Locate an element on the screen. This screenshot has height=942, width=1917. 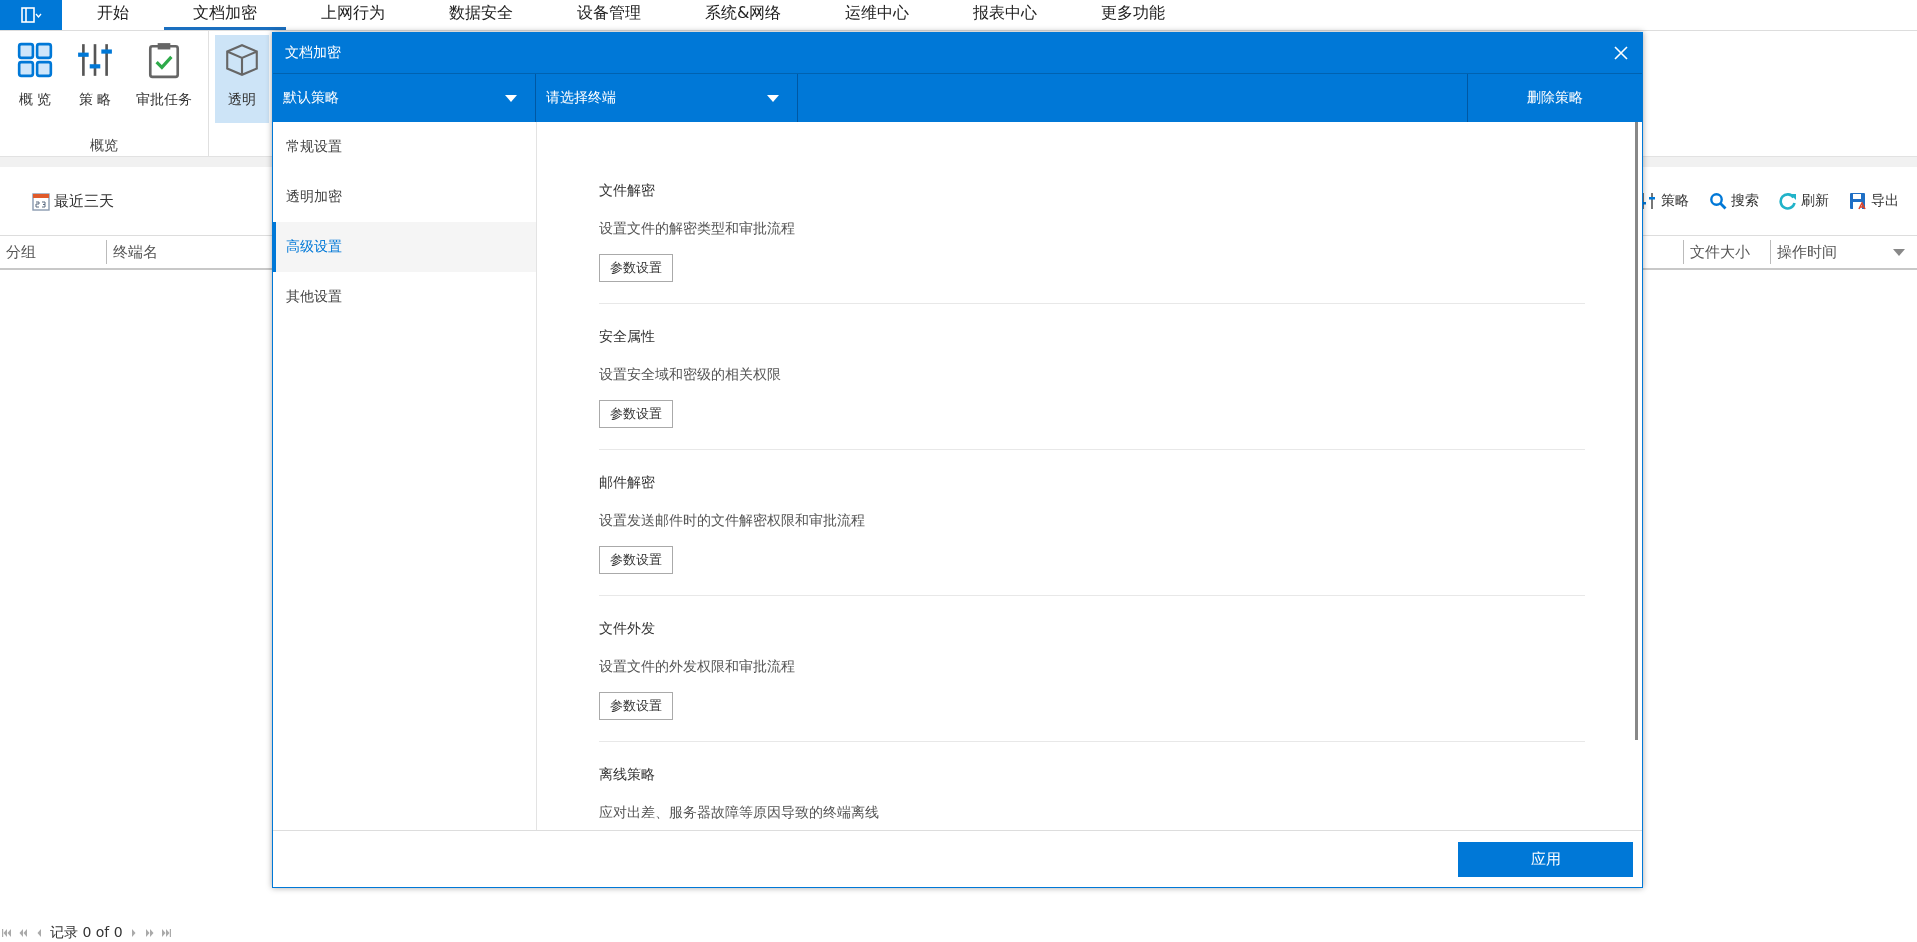
menu-tab: 更多功能 is located at coordinates (1133, 15).